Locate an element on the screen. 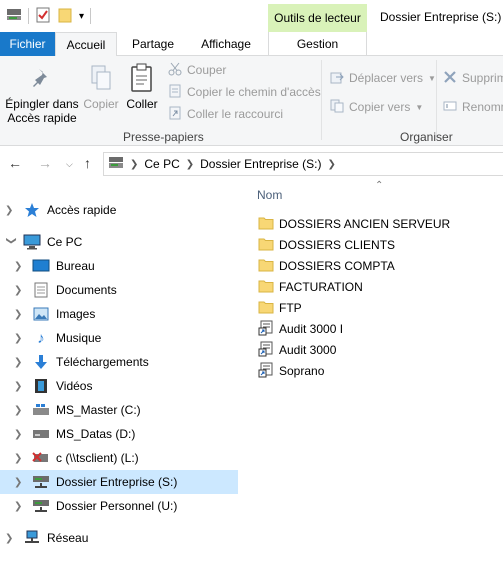 Image resolution: width=503 pixels, height=585 pixels. nav-item-videos: ❯ Vidéos is located at coordinates (119, 386).